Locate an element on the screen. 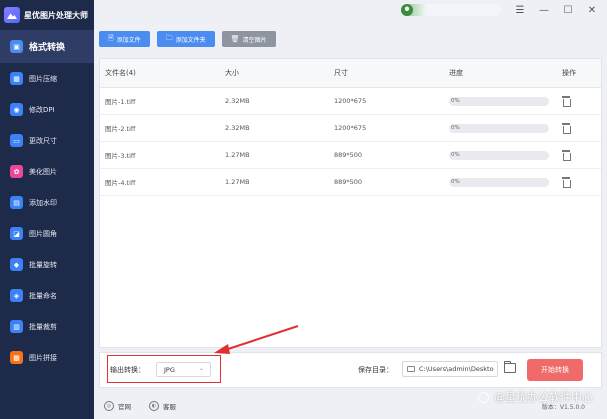  folder-small-icon is located at coordinates (411, 369).